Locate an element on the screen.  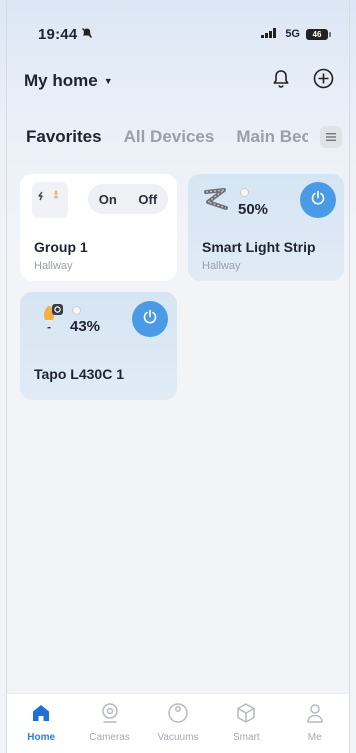
group-icon is located at coordinates (50, 200).